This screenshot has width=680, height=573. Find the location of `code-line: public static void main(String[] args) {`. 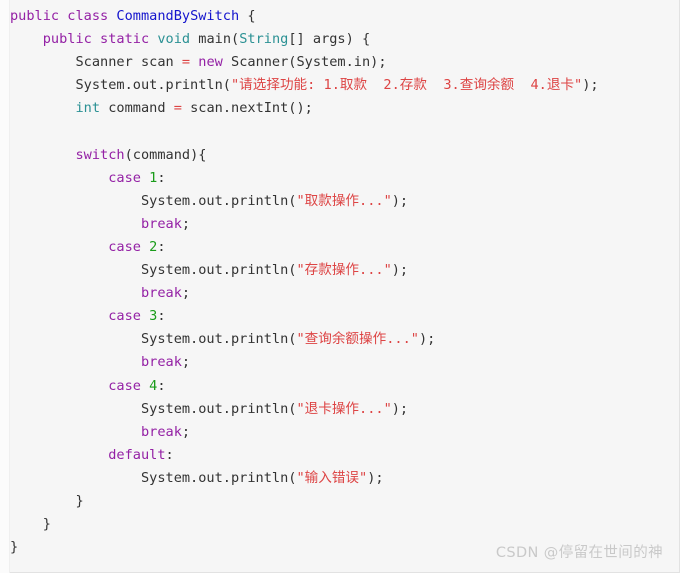

code-line: public static void main(String[] args) { is located at coordinates (344, 39).